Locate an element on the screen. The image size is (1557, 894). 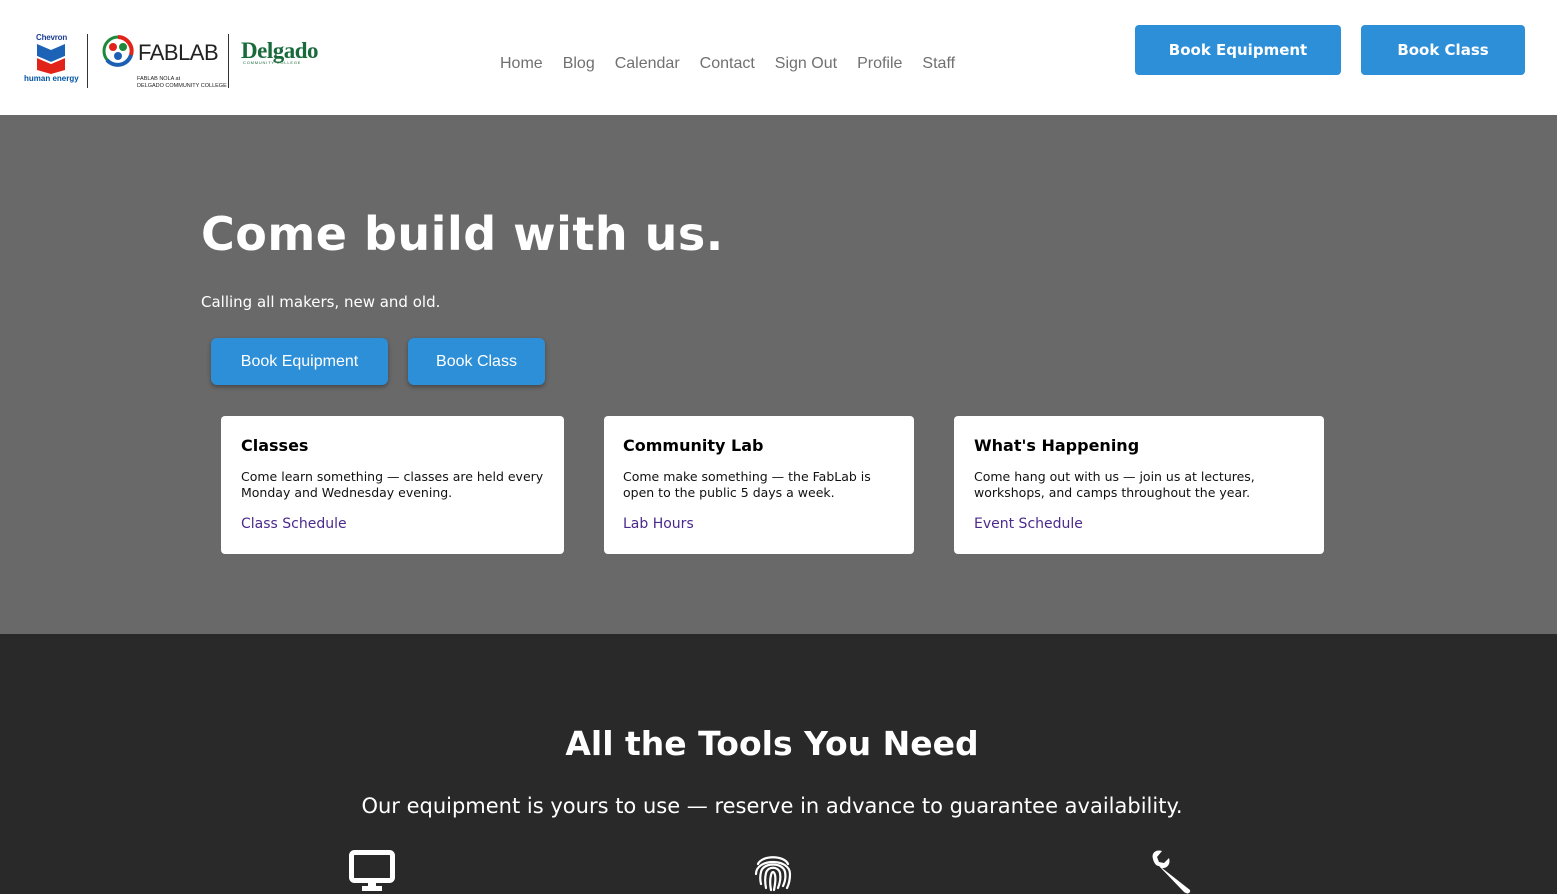
card-title: Classes is located at coordinates (275, 445).